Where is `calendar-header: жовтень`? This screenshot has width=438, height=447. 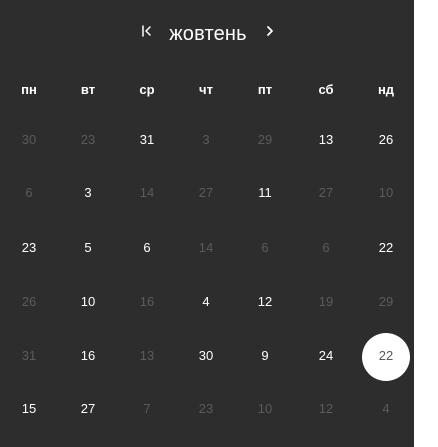 calendar-header: жовтень is located at coordinates (207, 35).